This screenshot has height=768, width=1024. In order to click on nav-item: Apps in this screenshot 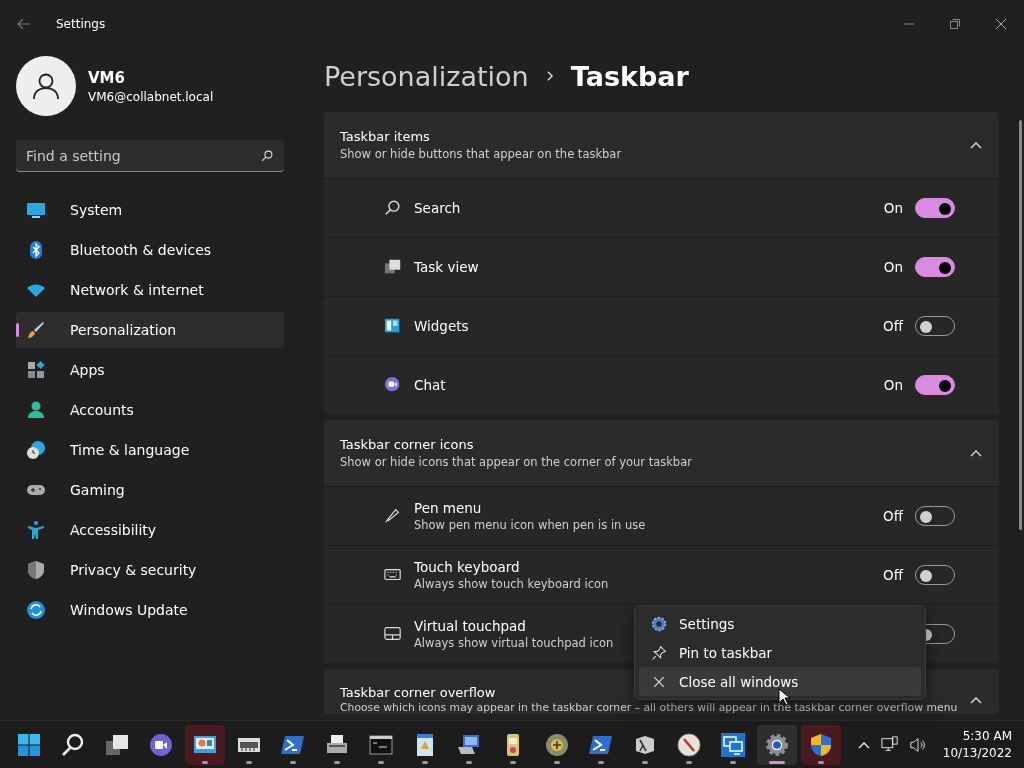, I will do `click(150, 370)`.